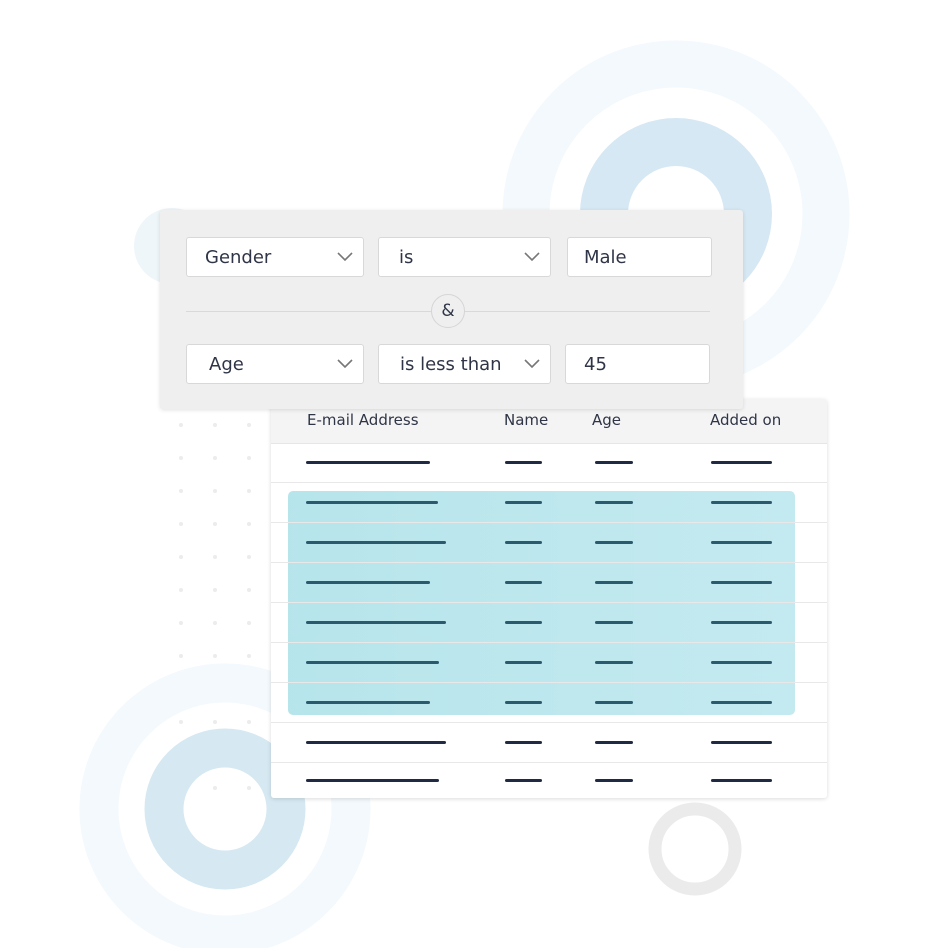 Image resolution: width=948 pixels, height=948 pixels. Describe the element at coordinates (451, 364) in the screenshot. I see `filter-2-operator-value: is less than` at that location.